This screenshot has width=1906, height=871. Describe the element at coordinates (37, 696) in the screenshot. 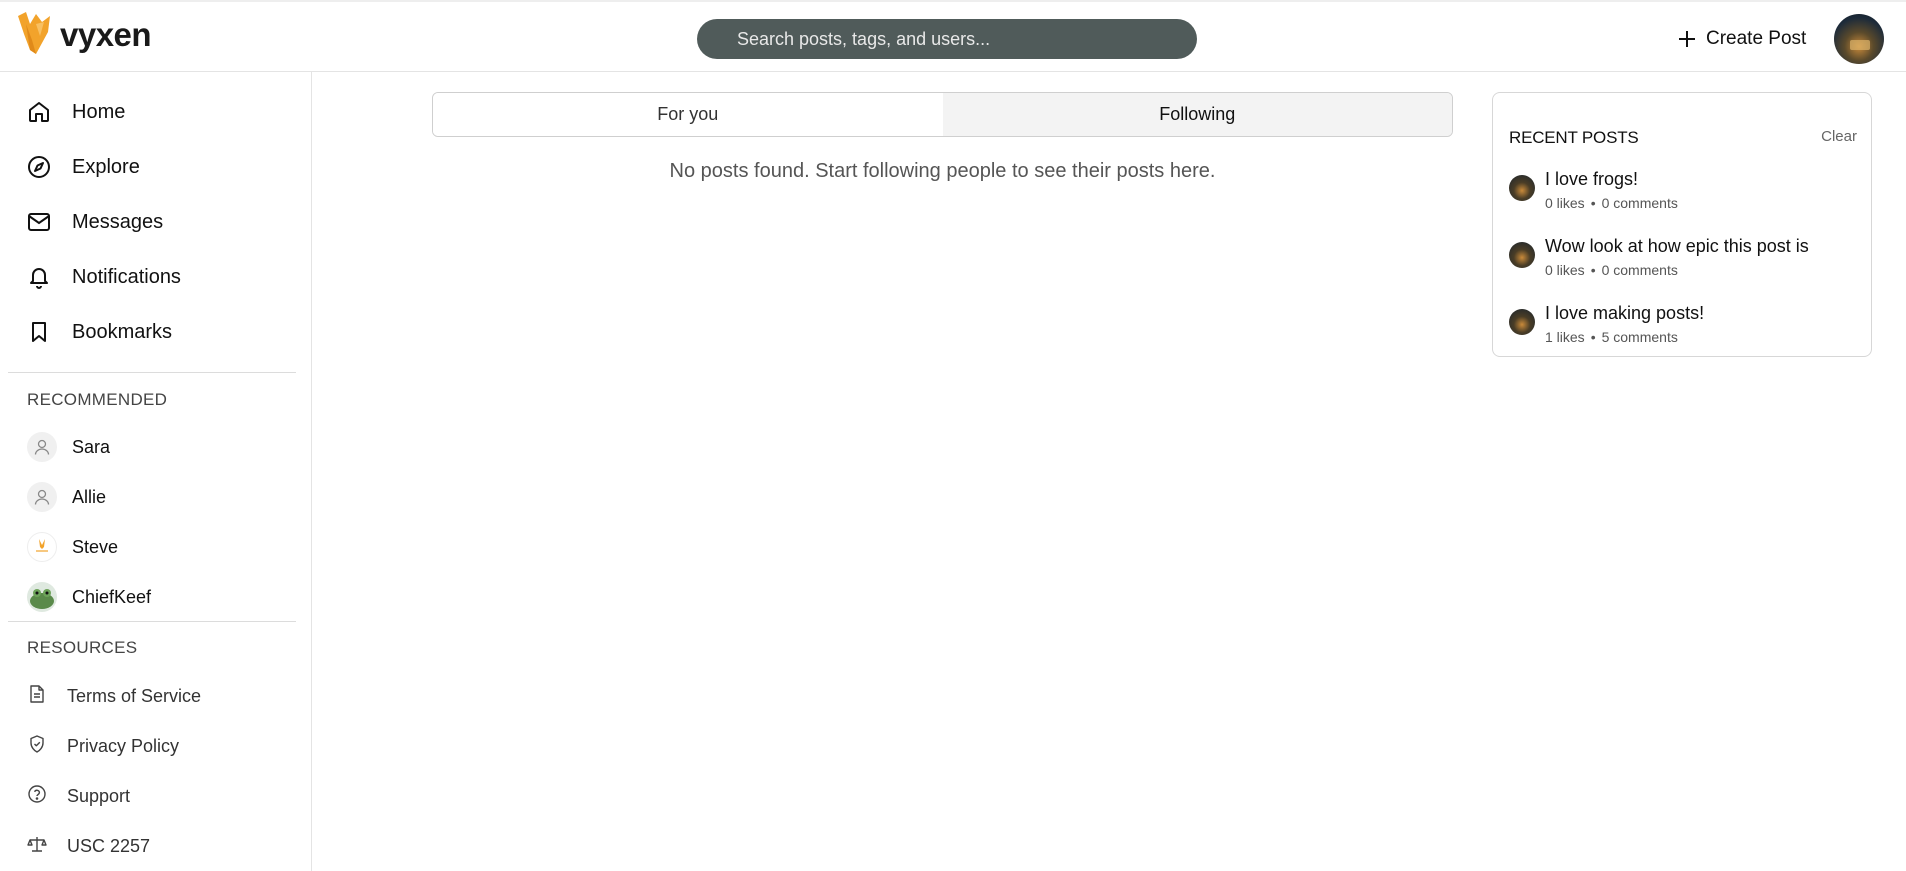

I see `document-icon` at that location.